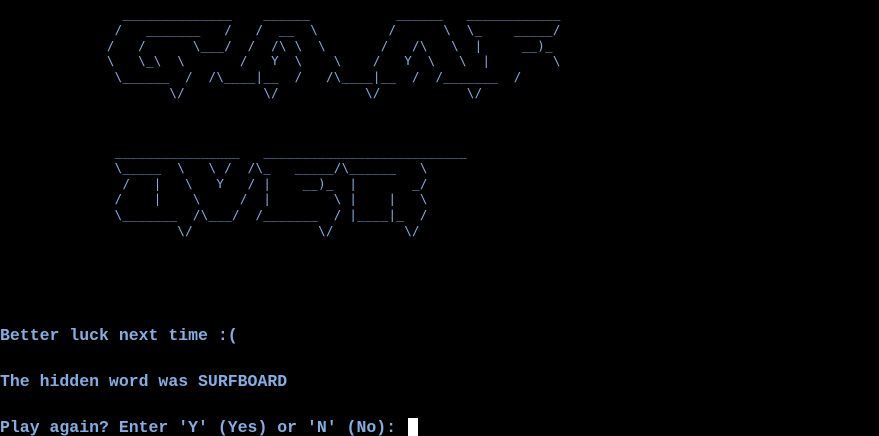 The height and width of the screenshot is (436, 879). What do you see at coordinates (412, 427) in the screenshot?
I see `text-cursor` at bounding box center [412, 427].